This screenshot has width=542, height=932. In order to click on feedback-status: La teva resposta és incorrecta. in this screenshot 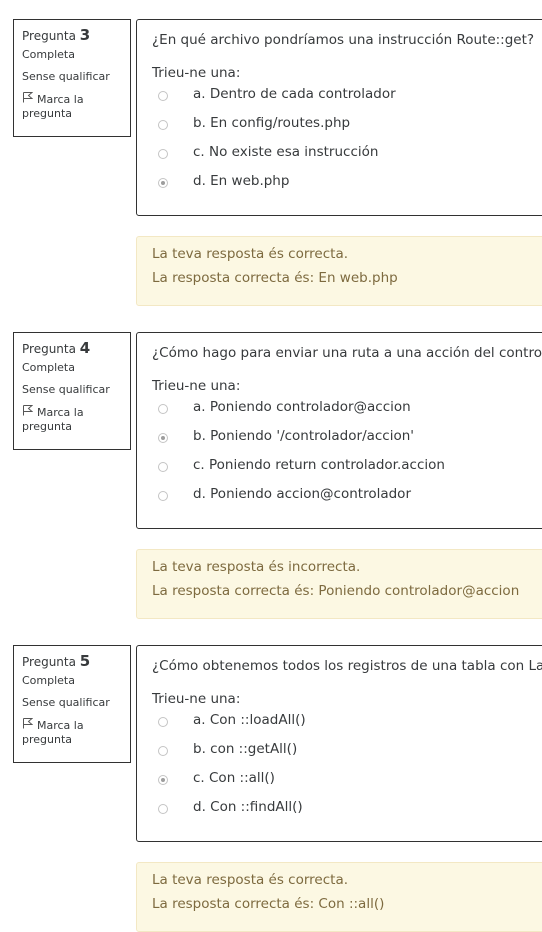, I will do `click(256, 567)`.